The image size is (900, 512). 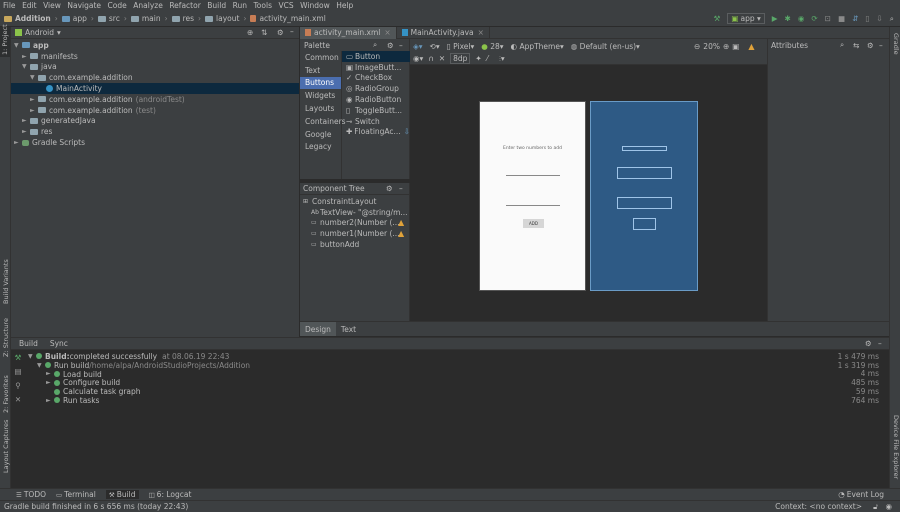 I want to click on project-tree-item: ▼ java, so click(x=155, y=67).